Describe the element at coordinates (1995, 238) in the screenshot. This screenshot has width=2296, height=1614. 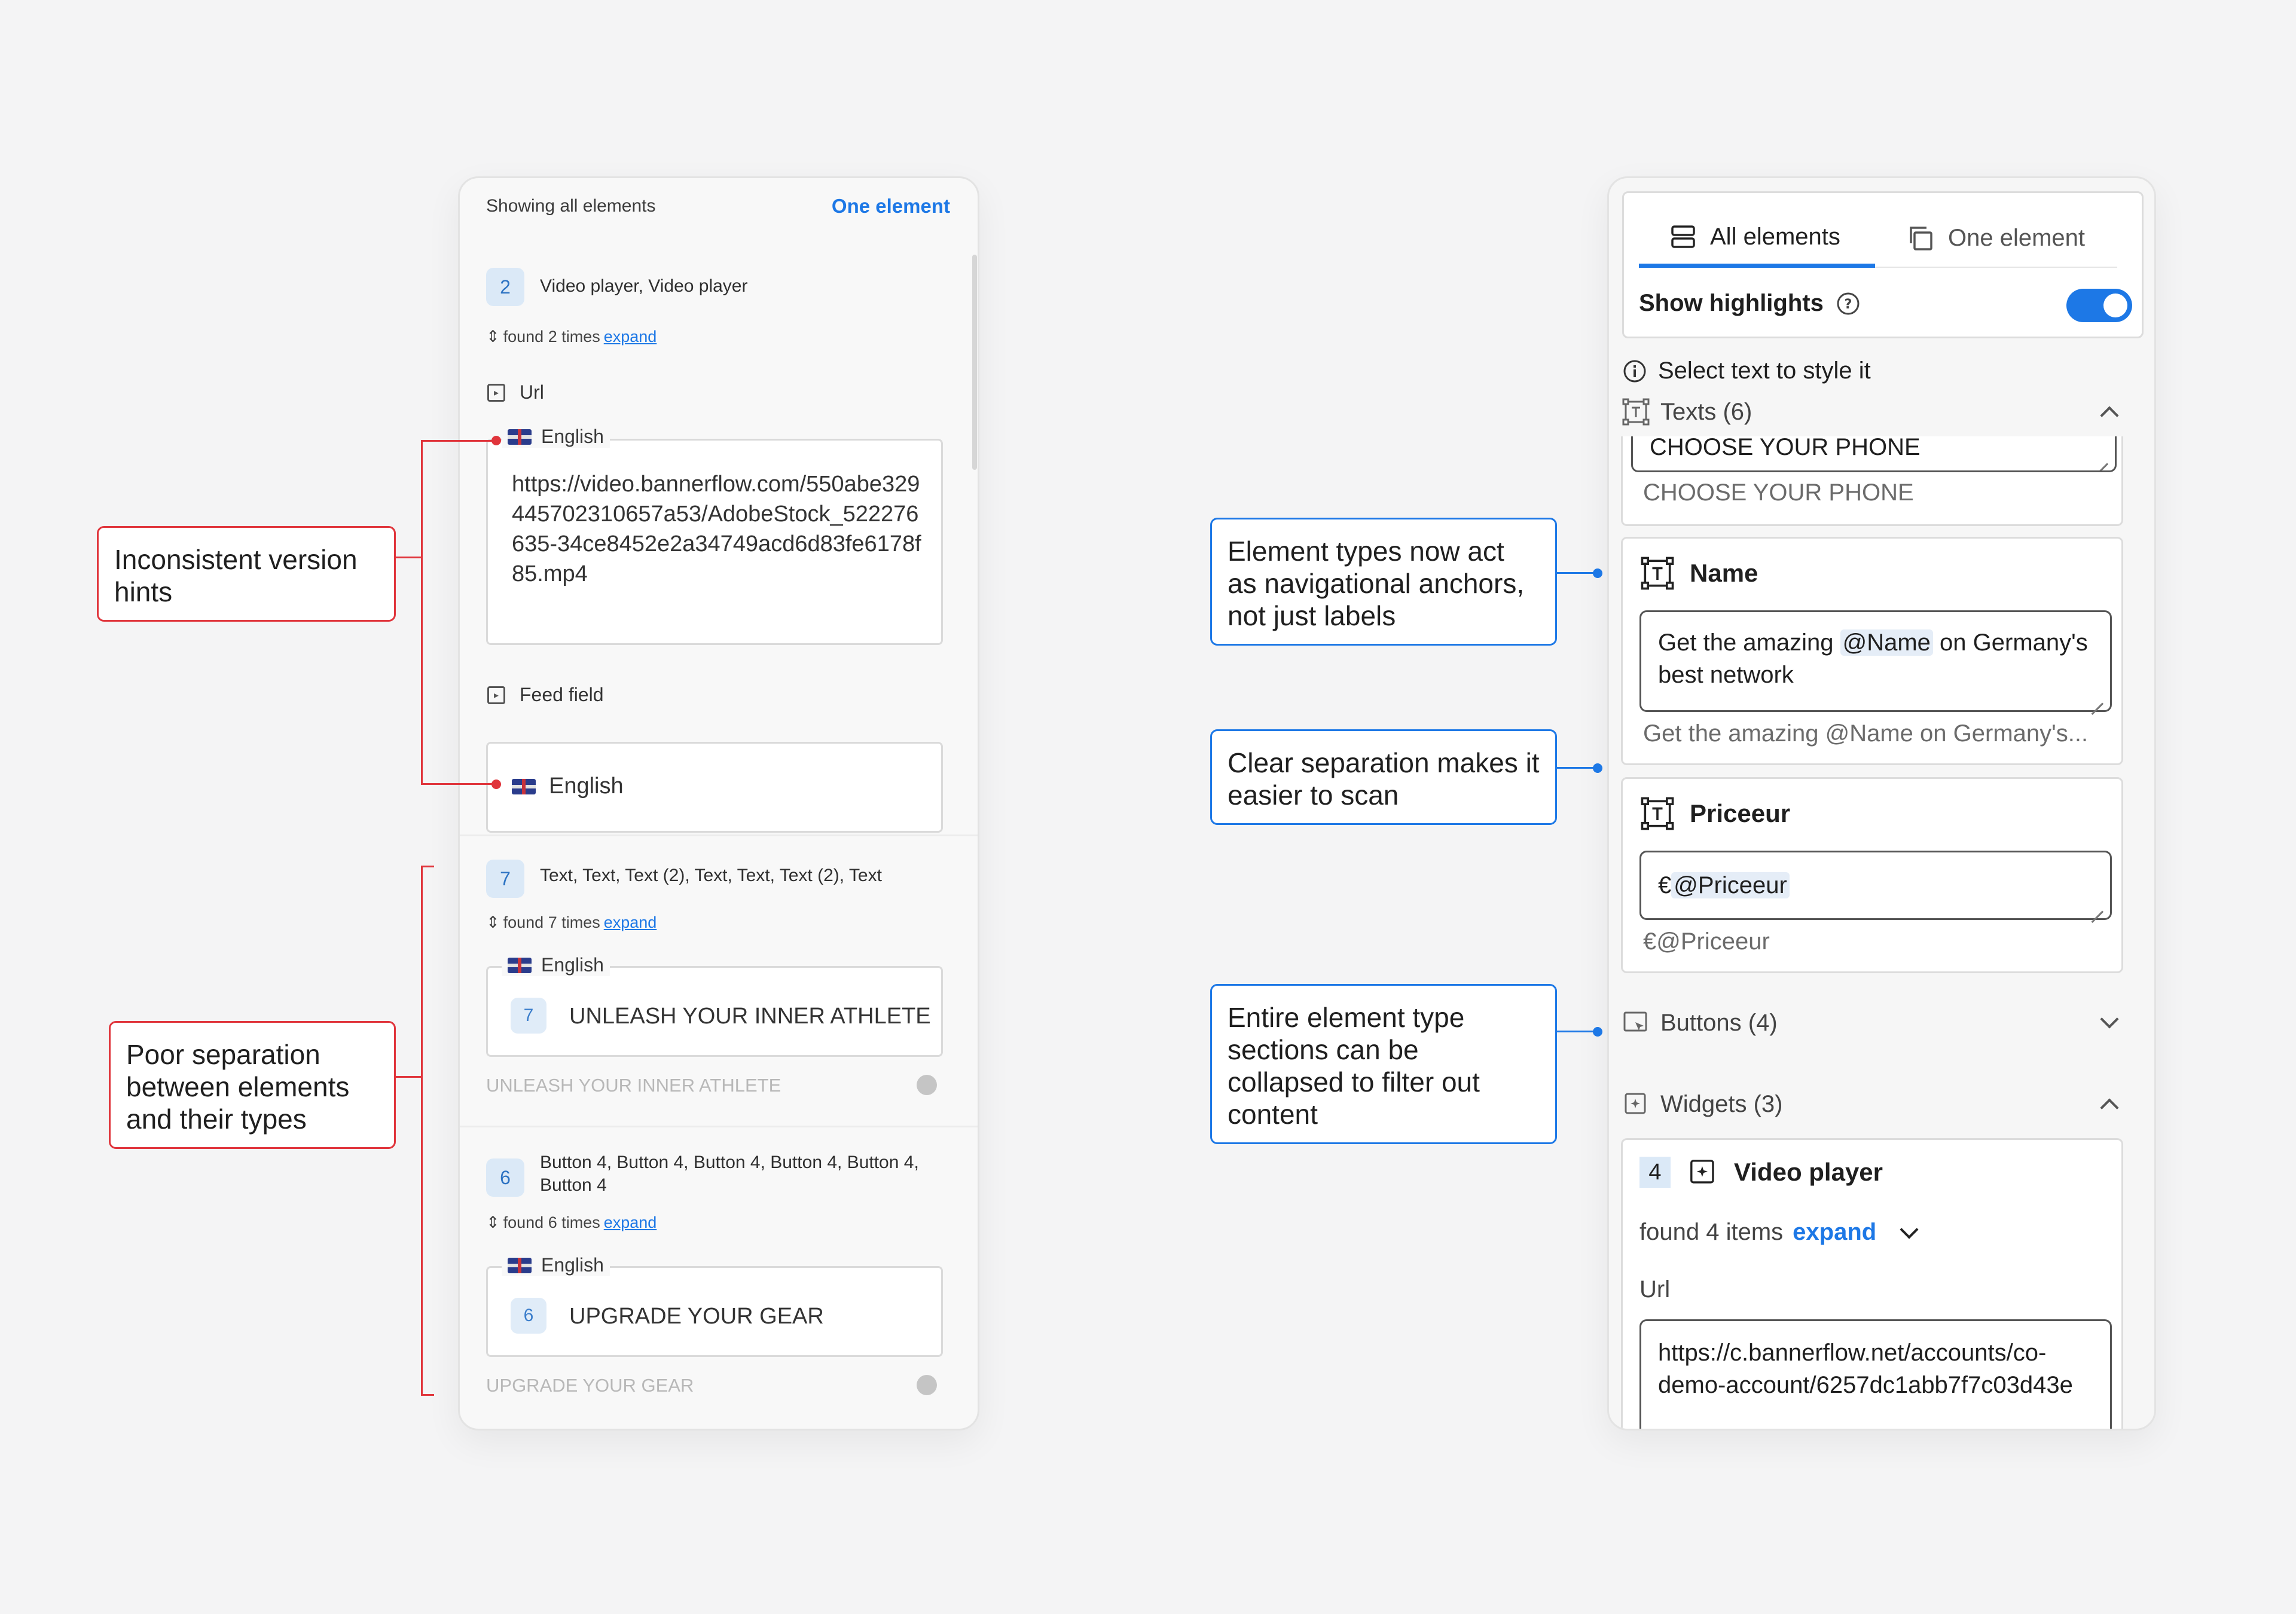
I see `tab-one-element: One element` at that location.